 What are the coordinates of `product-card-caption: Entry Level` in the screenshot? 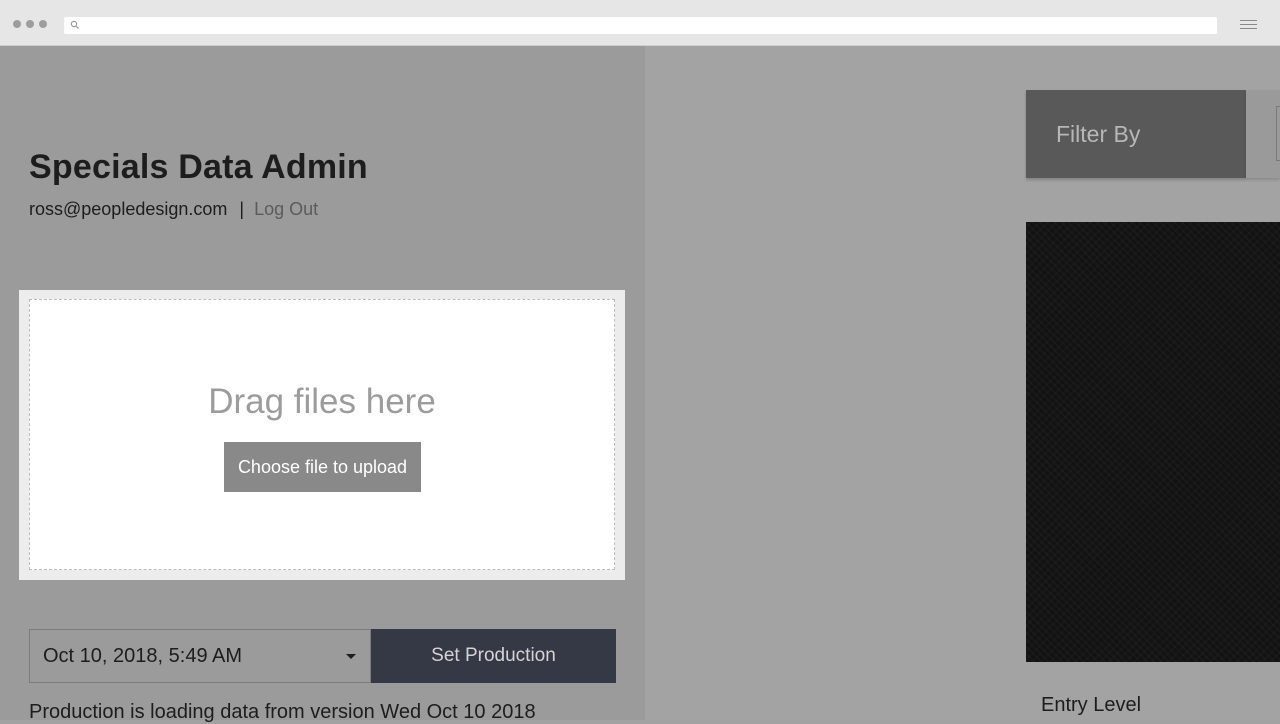 It's located at (1153, 691).